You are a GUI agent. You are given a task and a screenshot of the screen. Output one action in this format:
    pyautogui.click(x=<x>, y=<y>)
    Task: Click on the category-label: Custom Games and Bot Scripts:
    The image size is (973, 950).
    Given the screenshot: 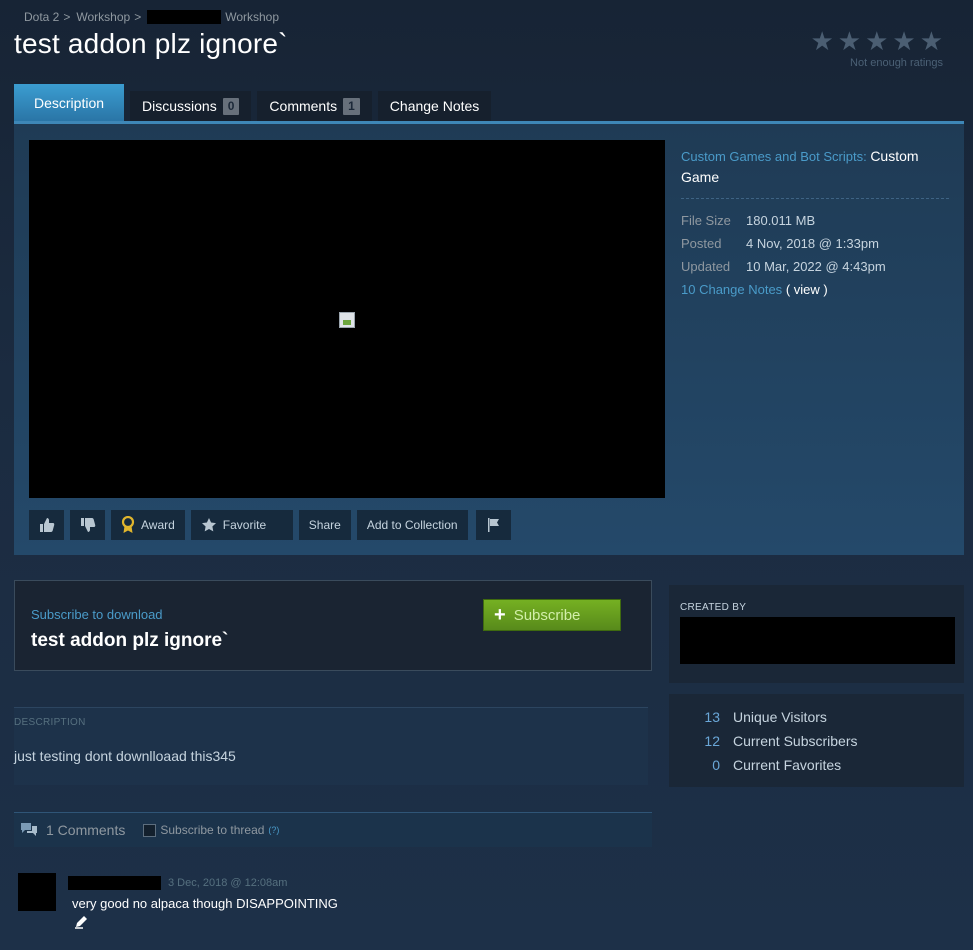 What is the action you would take?
    pyautogui.click(x=774, y=156)
    